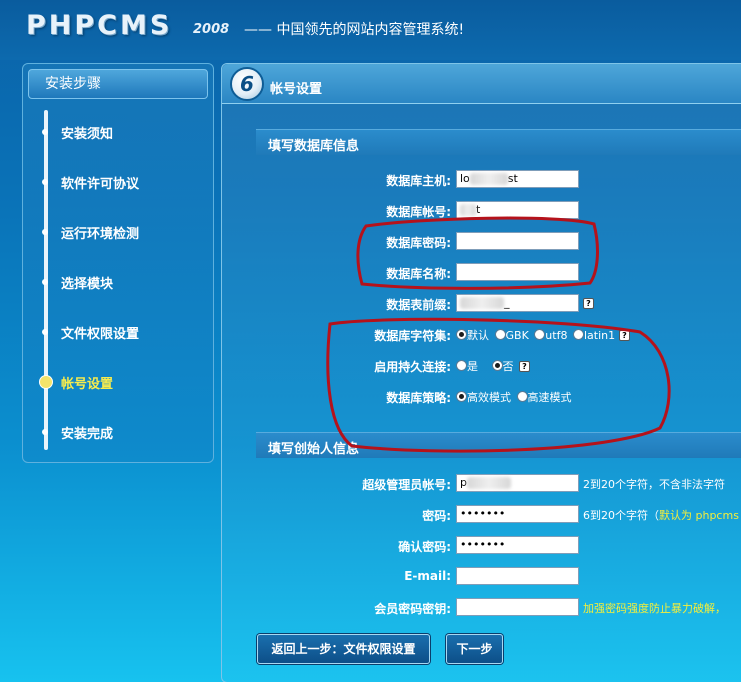  I want to click on admin-password-input: •••••••, so click(517, 514).